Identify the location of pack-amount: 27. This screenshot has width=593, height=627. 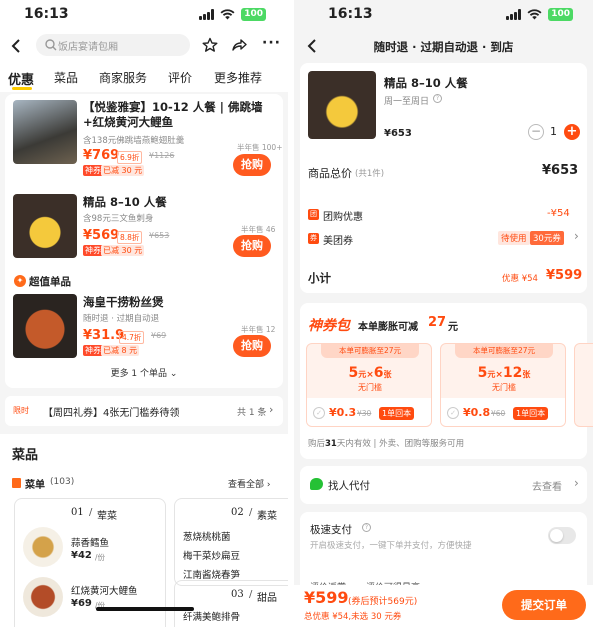
(437, 322).